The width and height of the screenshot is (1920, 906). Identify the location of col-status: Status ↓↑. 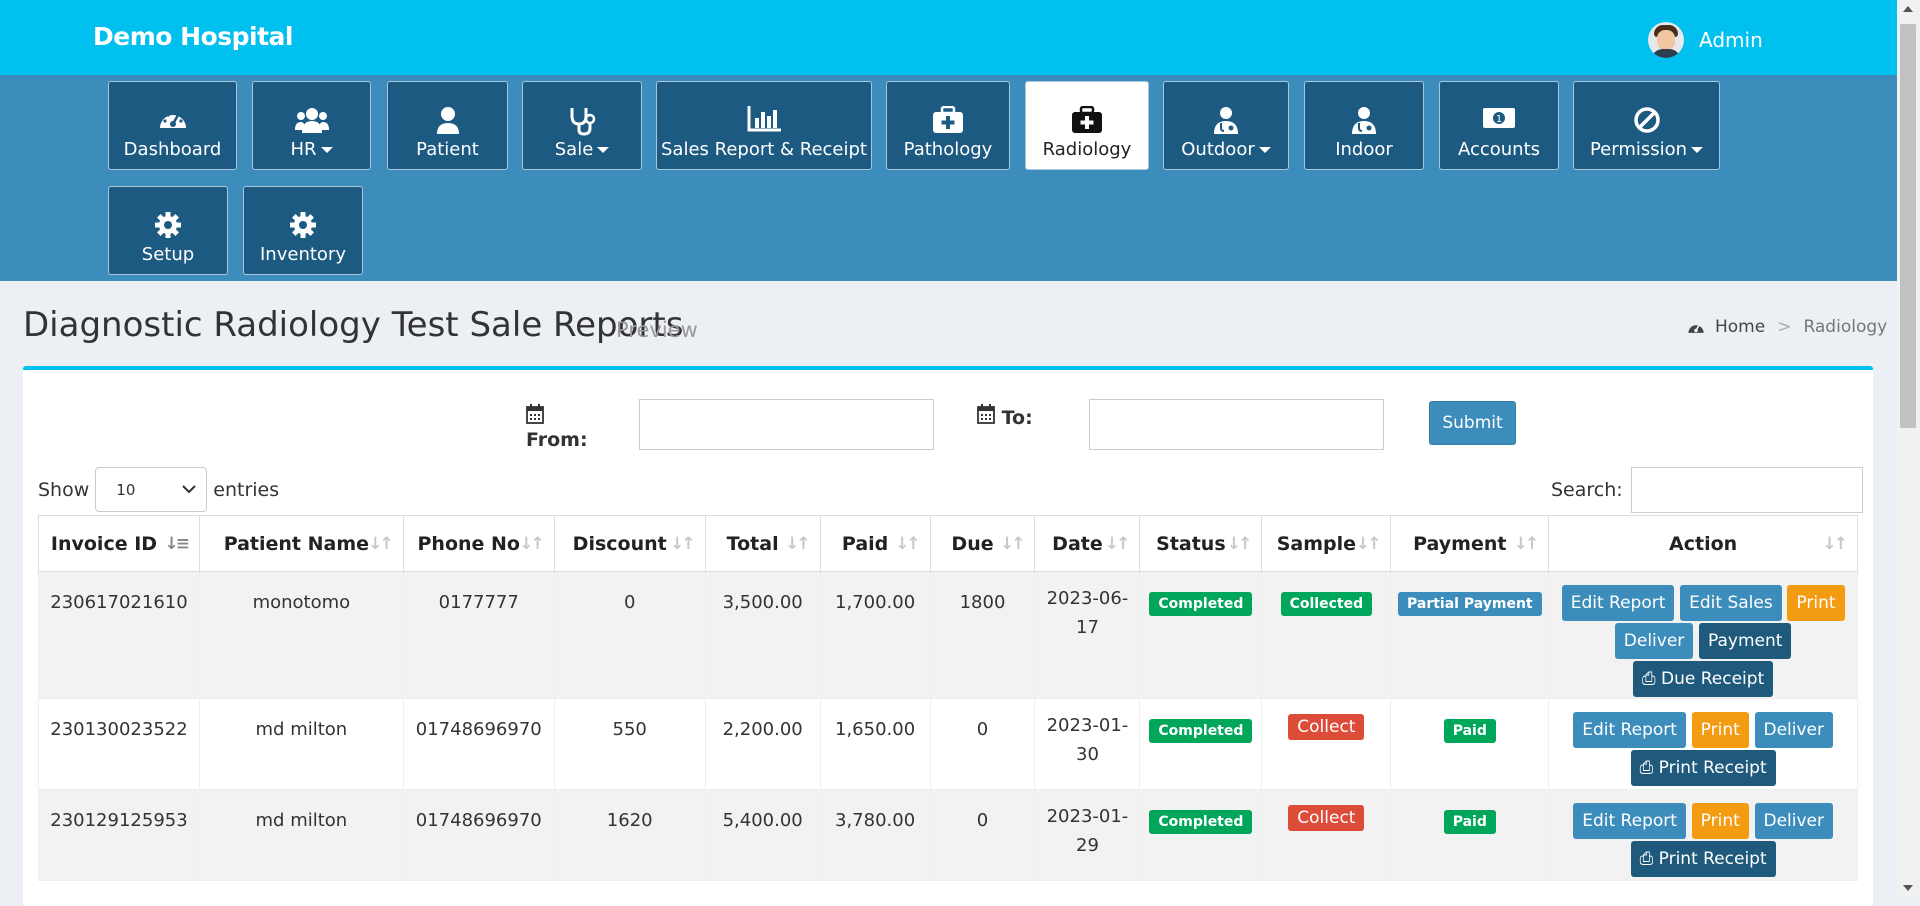
(1201, 543).